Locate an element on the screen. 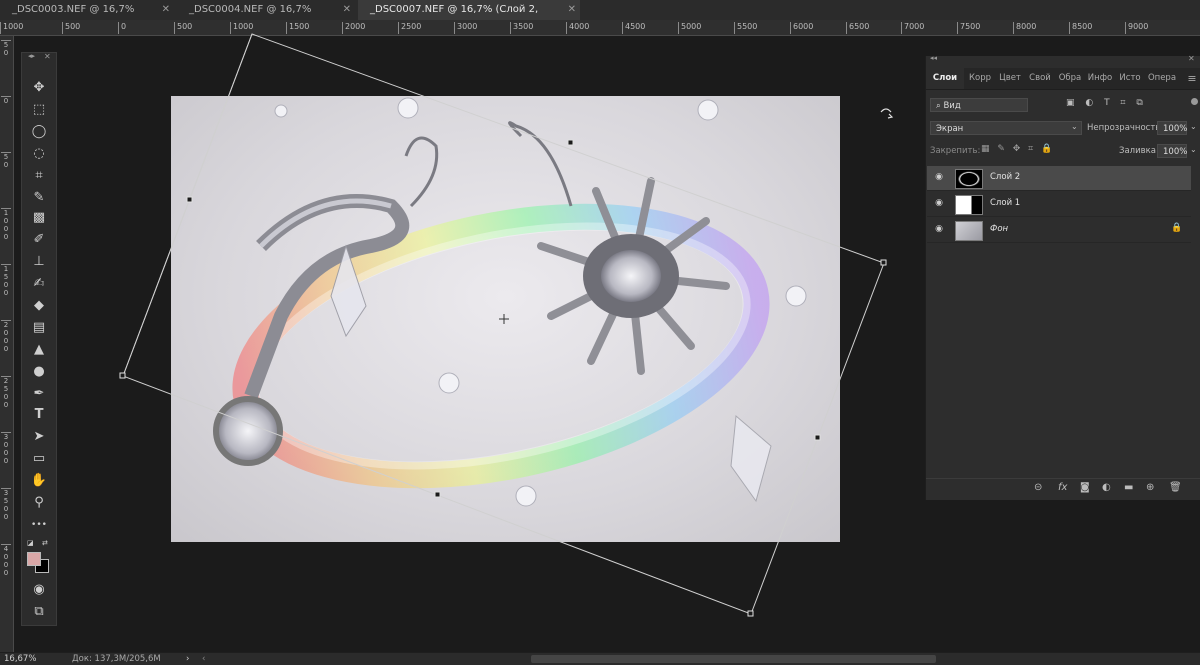 This screenshot has width=1200, height=665. history-brush-tool-icon: ✍ is located at coordinates (39, 284).